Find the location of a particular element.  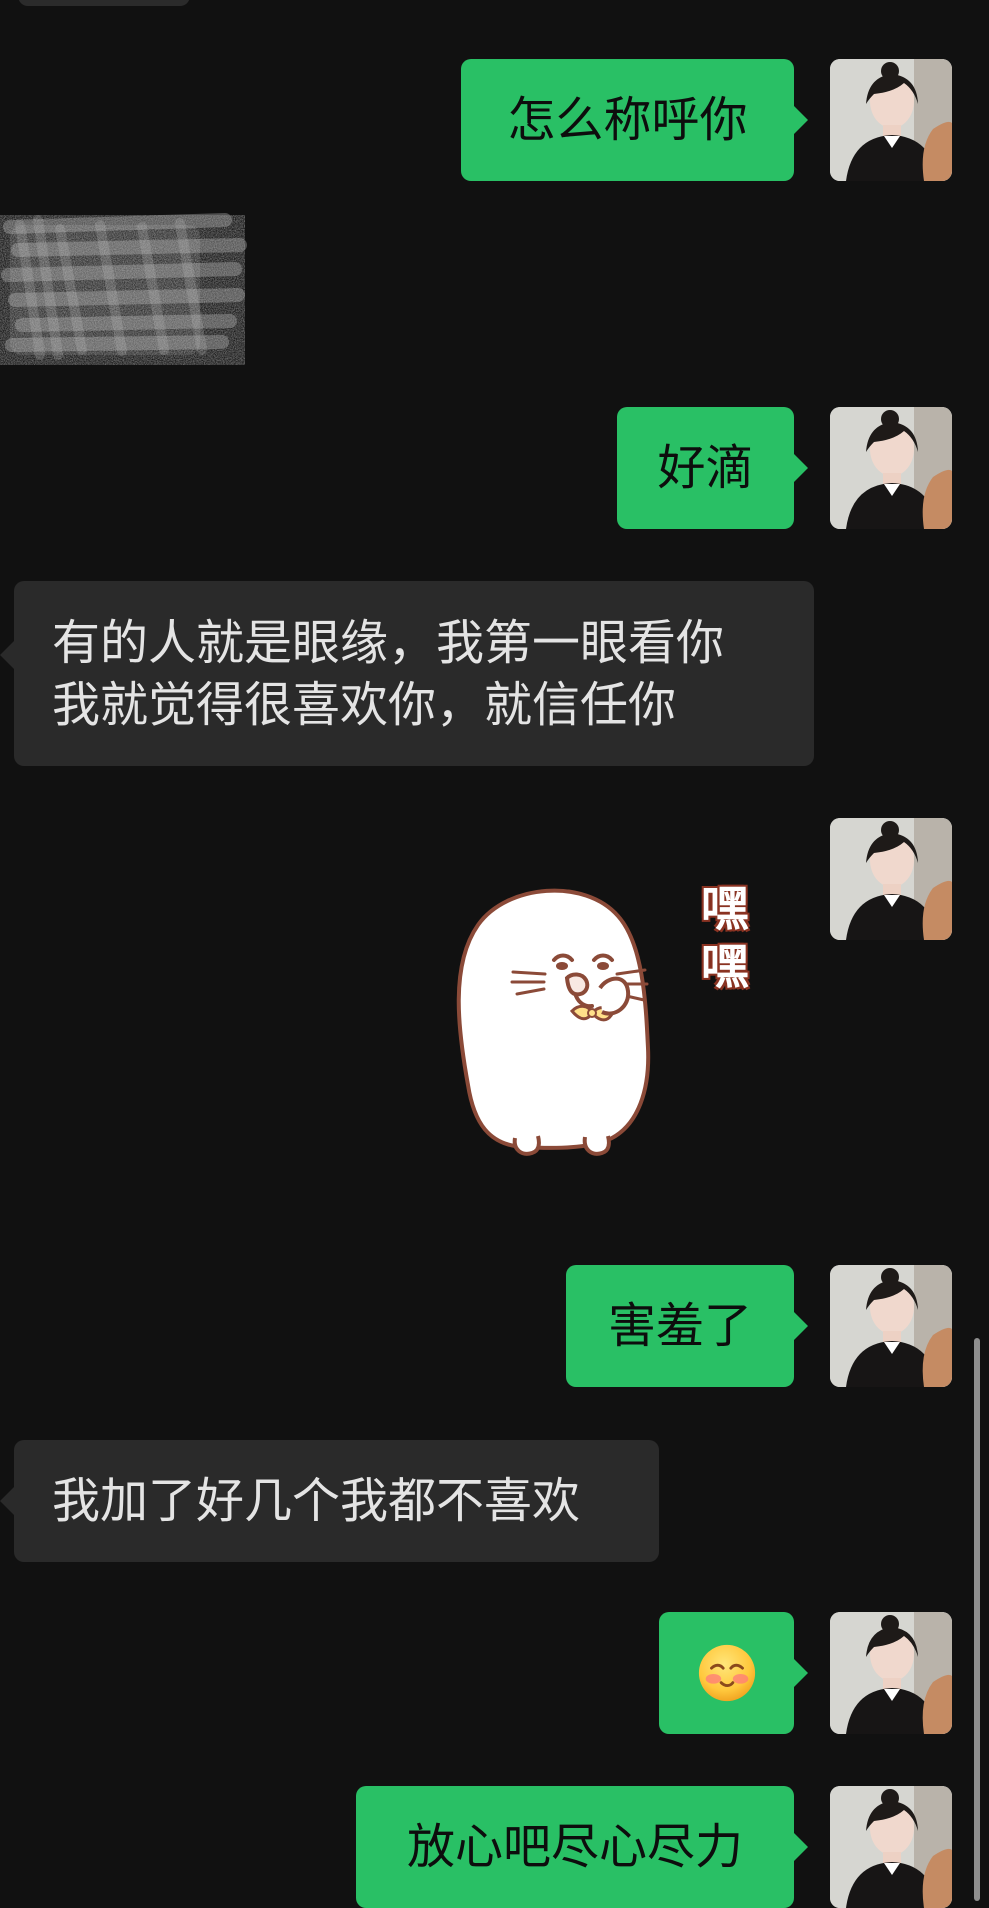

outgoing-message-bubble: 放心吧尽心尽力 is located at coordinates (582, 1847).